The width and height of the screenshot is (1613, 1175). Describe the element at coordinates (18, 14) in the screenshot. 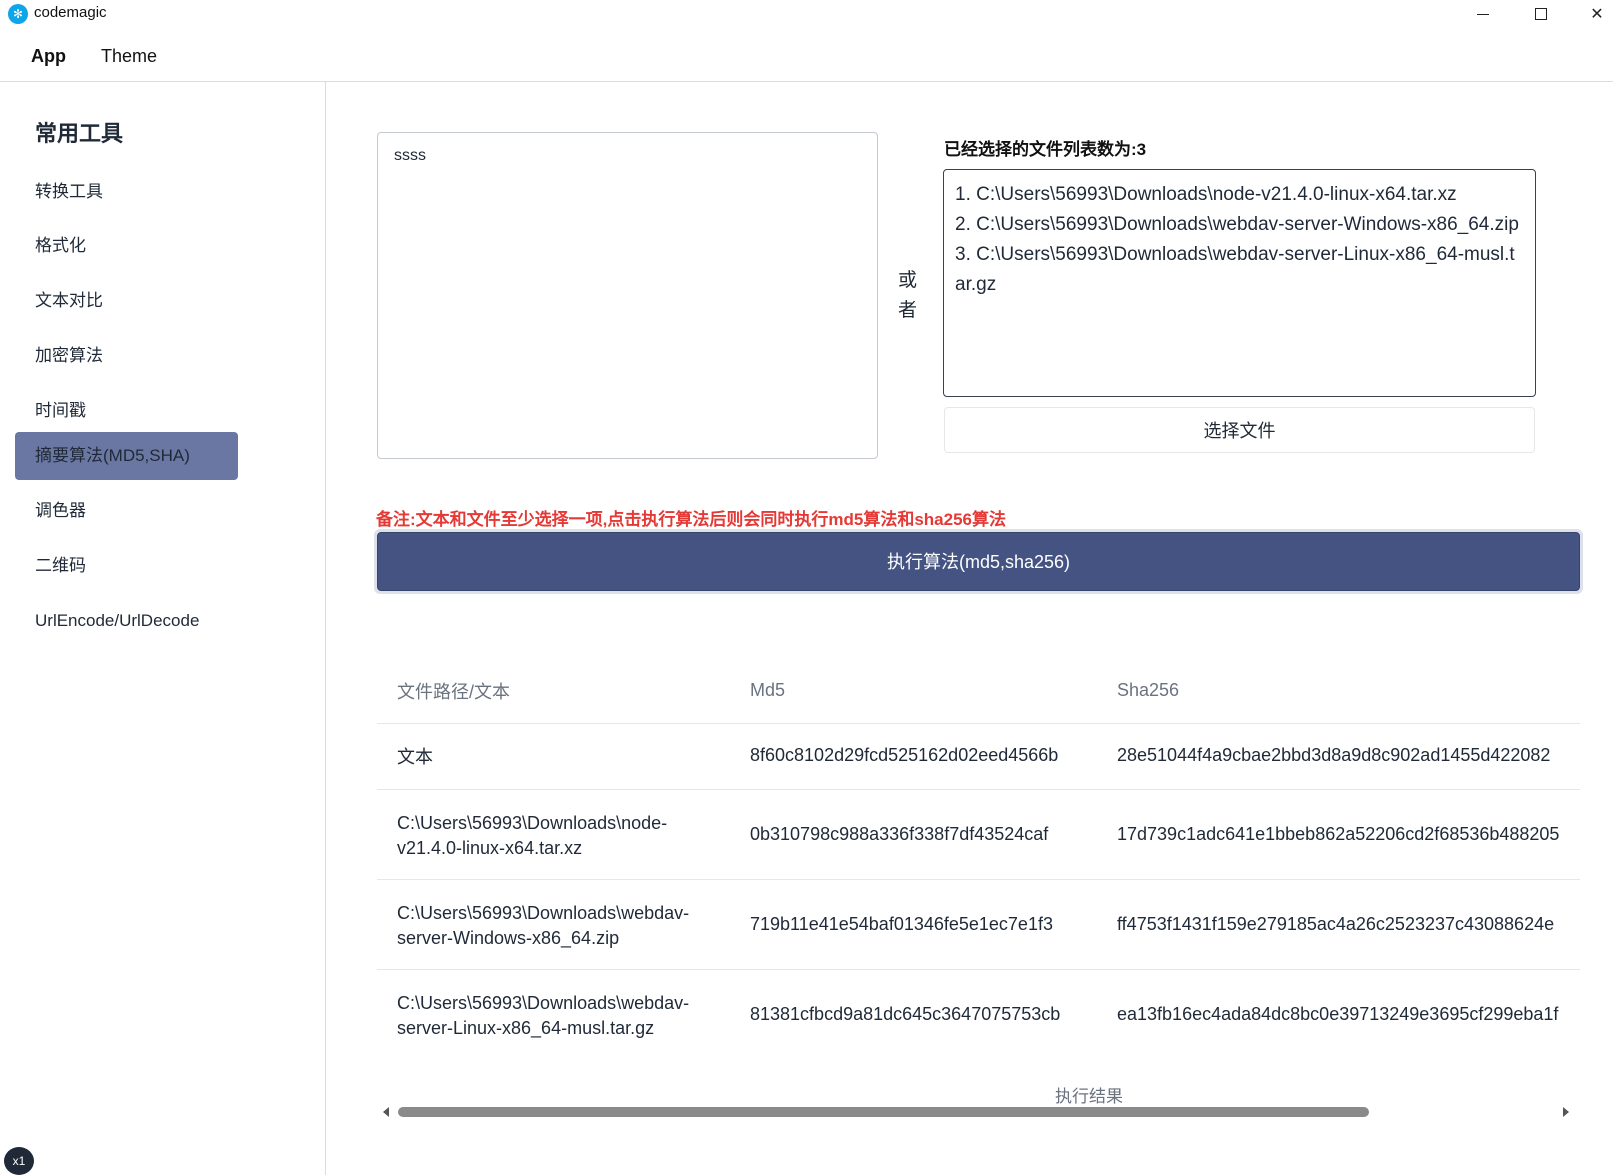

I see `app-logo-icon: ✻` at that location.